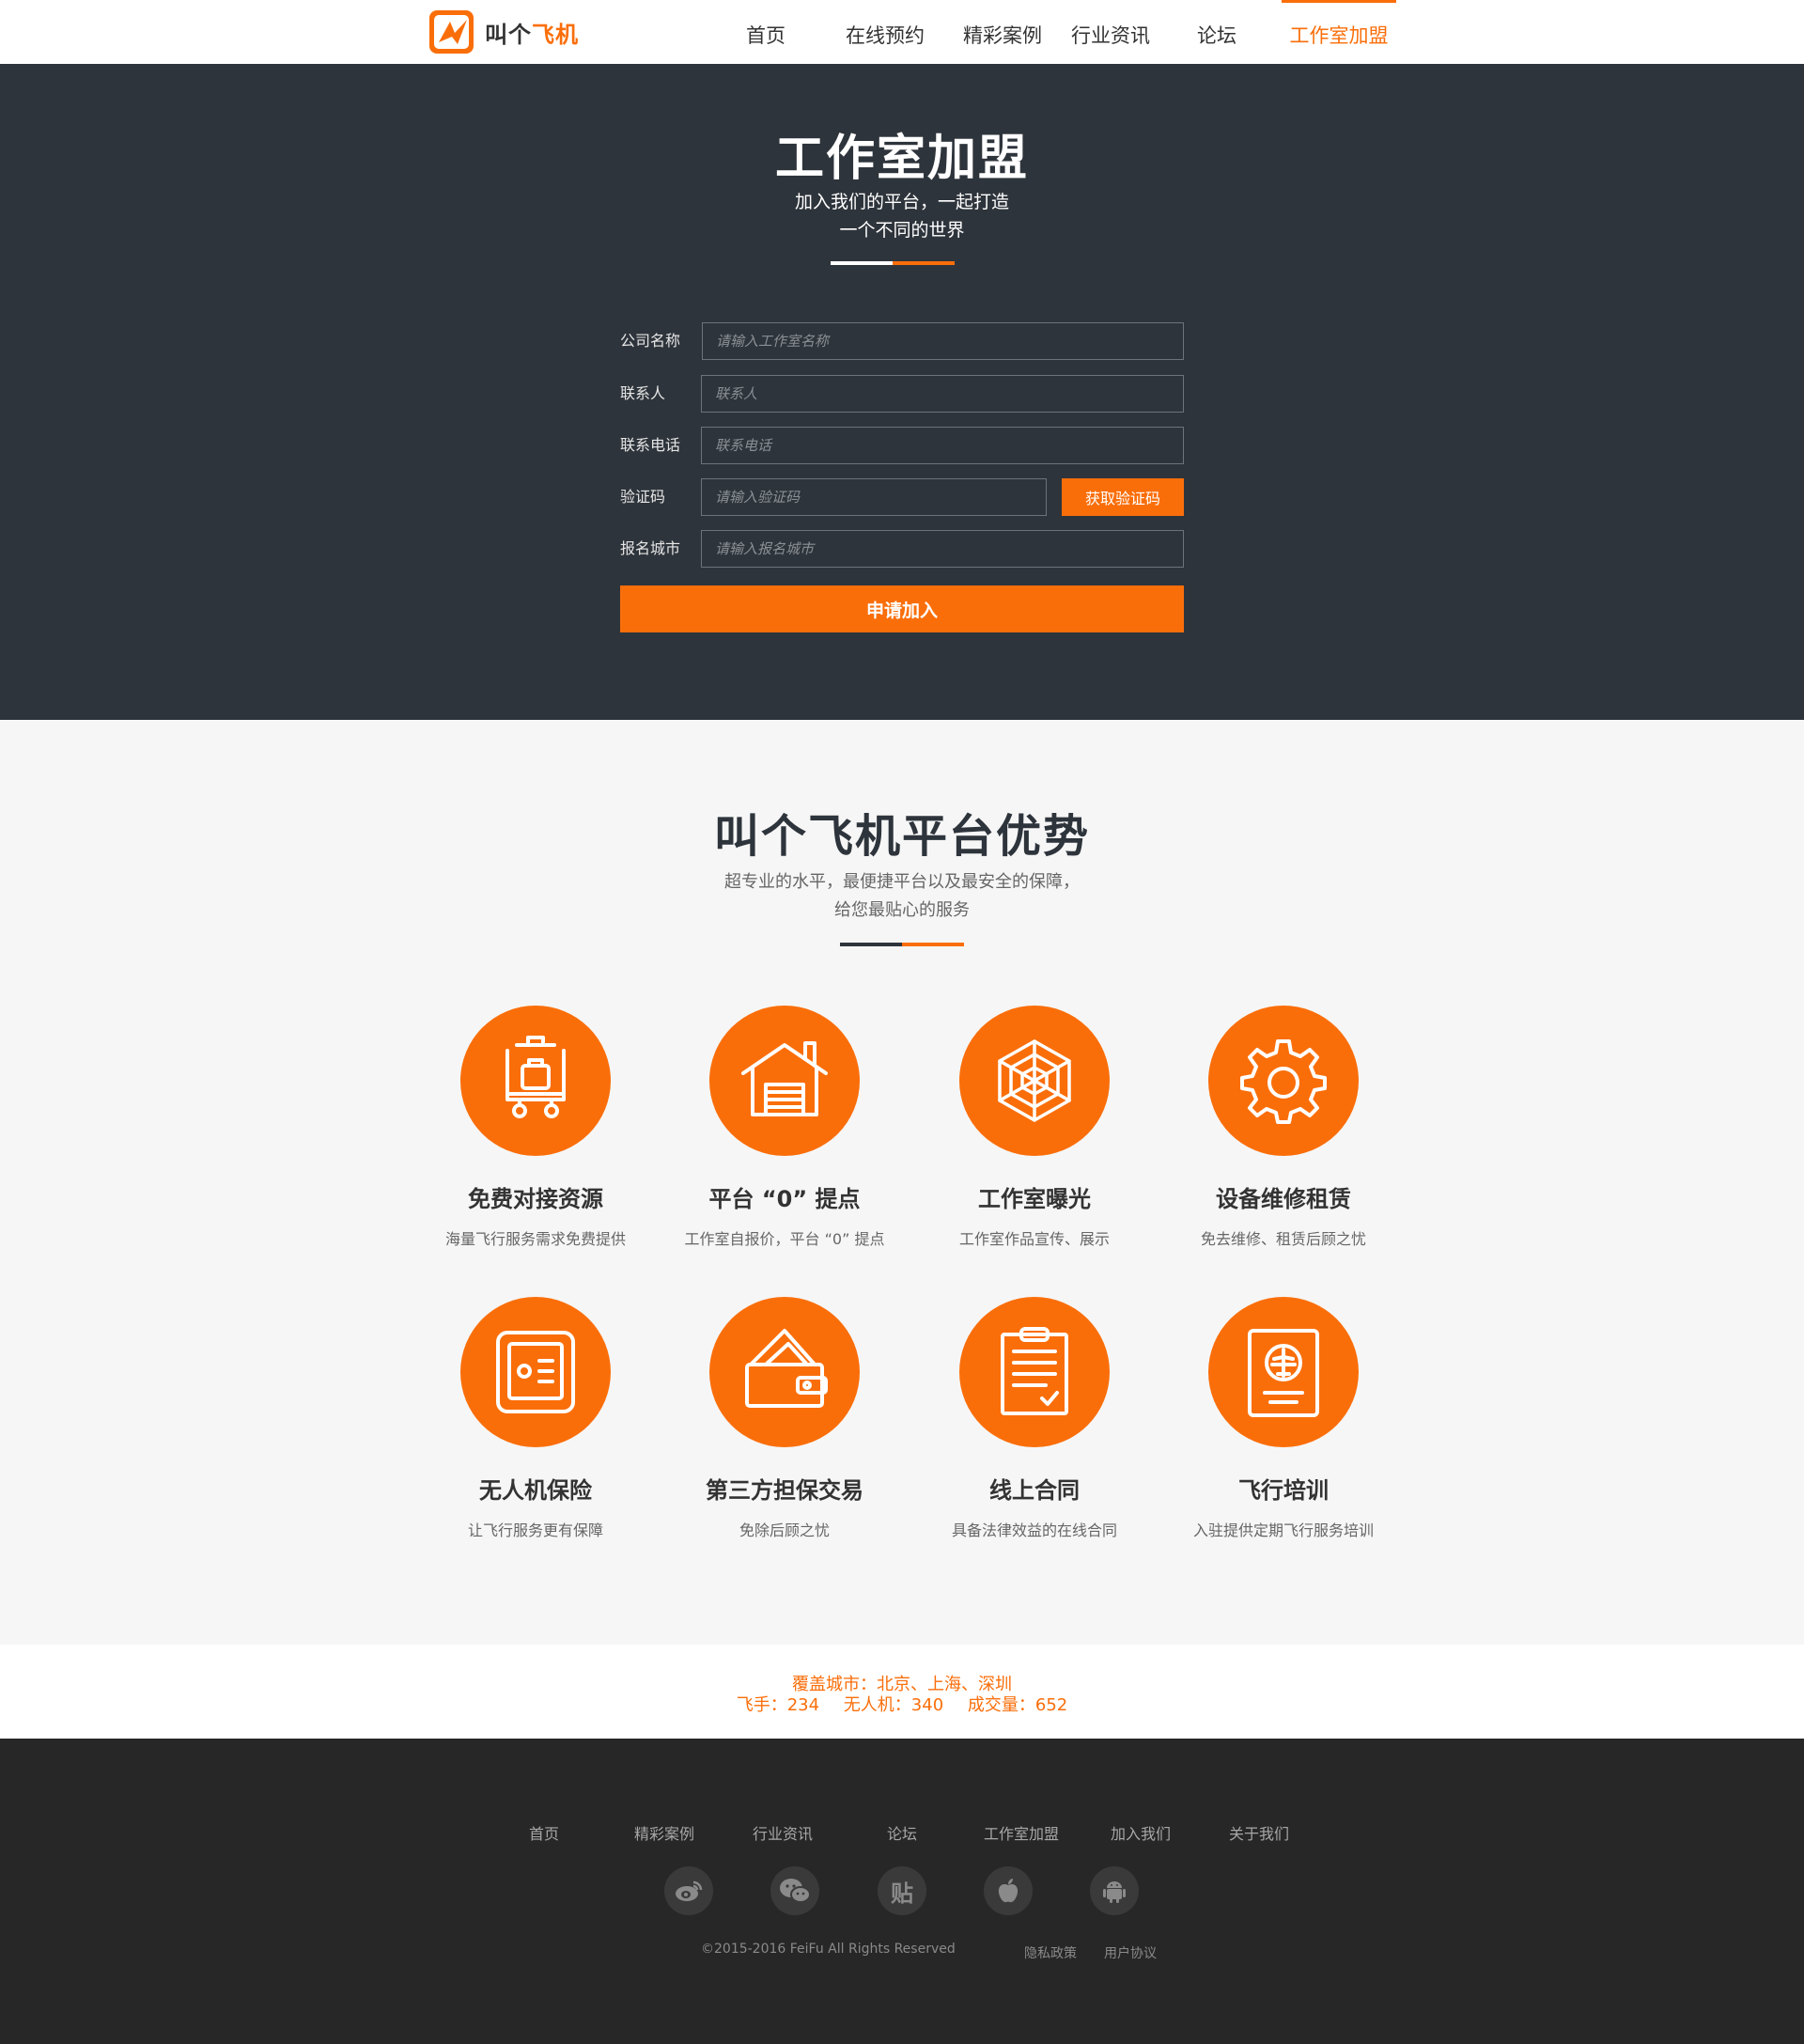  What do you see at coordinates (688, 1890) in the screenshot?
I see `weibo-icon` at bounding box center [688, 1890].